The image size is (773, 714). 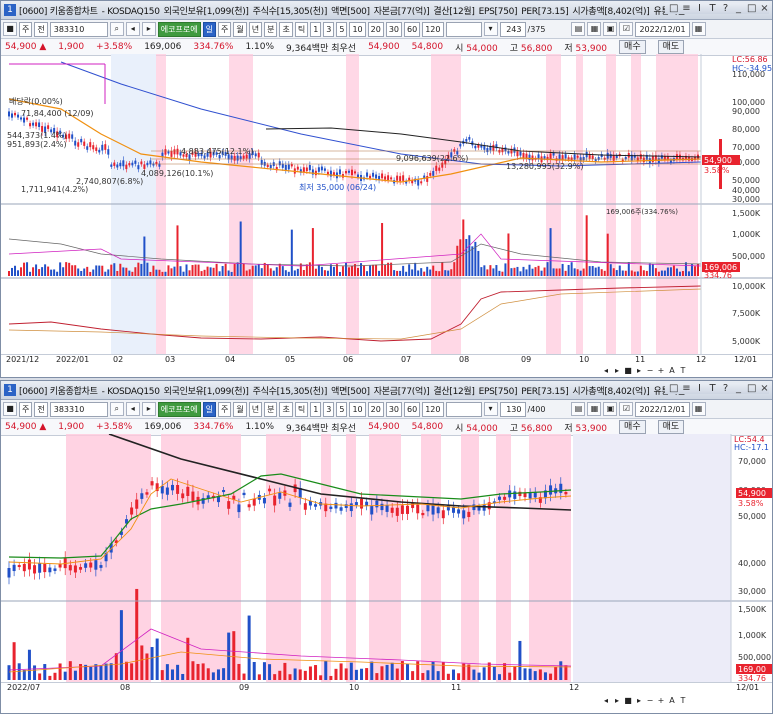 I want to click on restore-icon: □, so click(x=673, y=8).